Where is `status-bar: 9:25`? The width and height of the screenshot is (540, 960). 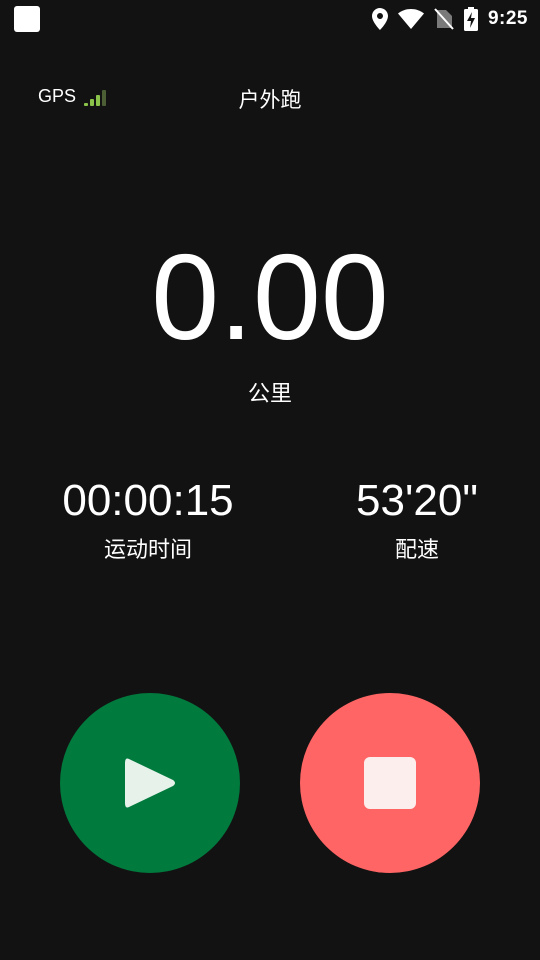
status-bar: 9:25 is located at coordinates (270, 19).